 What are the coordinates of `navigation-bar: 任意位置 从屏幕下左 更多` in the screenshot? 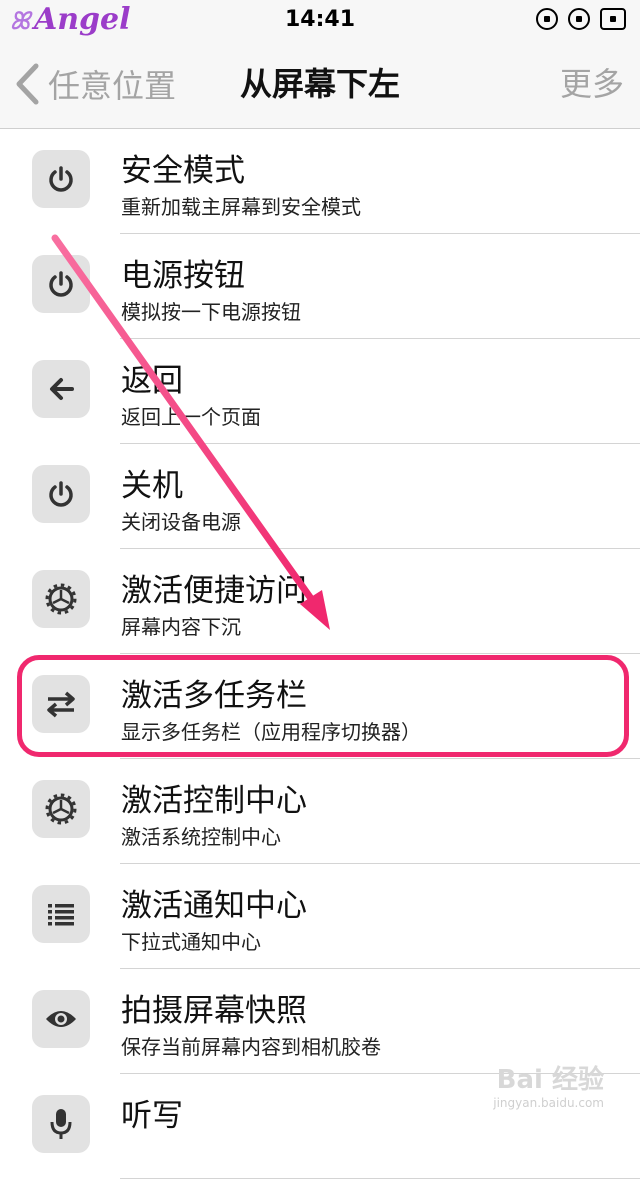 It's located at (320, 84).